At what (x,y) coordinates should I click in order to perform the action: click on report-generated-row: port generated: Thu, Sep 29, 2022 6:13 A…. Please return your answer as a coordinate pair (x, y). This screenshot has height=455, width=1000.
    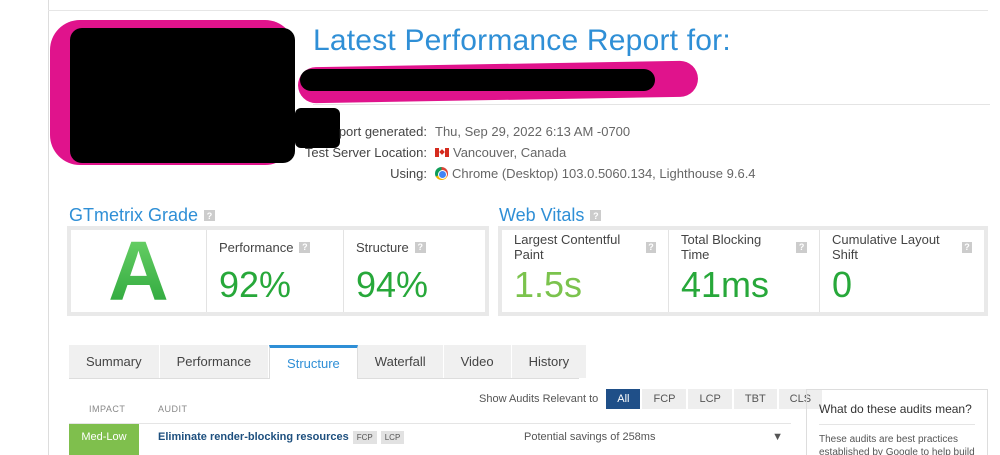
    Looking at the image, I should click on (540, 131).